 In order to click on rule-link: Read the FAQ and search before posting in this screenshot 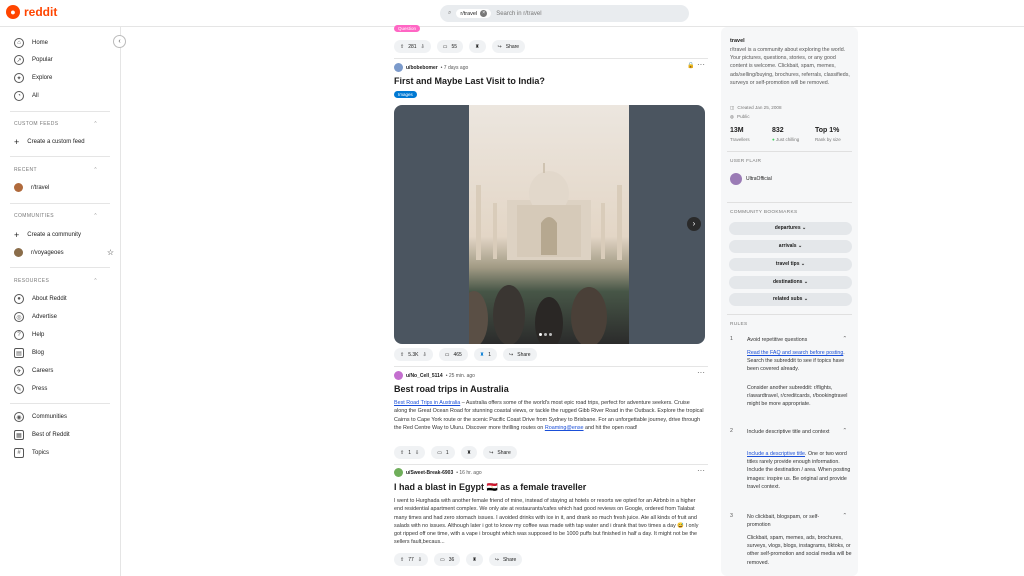, I will do `click(795, 353)`.